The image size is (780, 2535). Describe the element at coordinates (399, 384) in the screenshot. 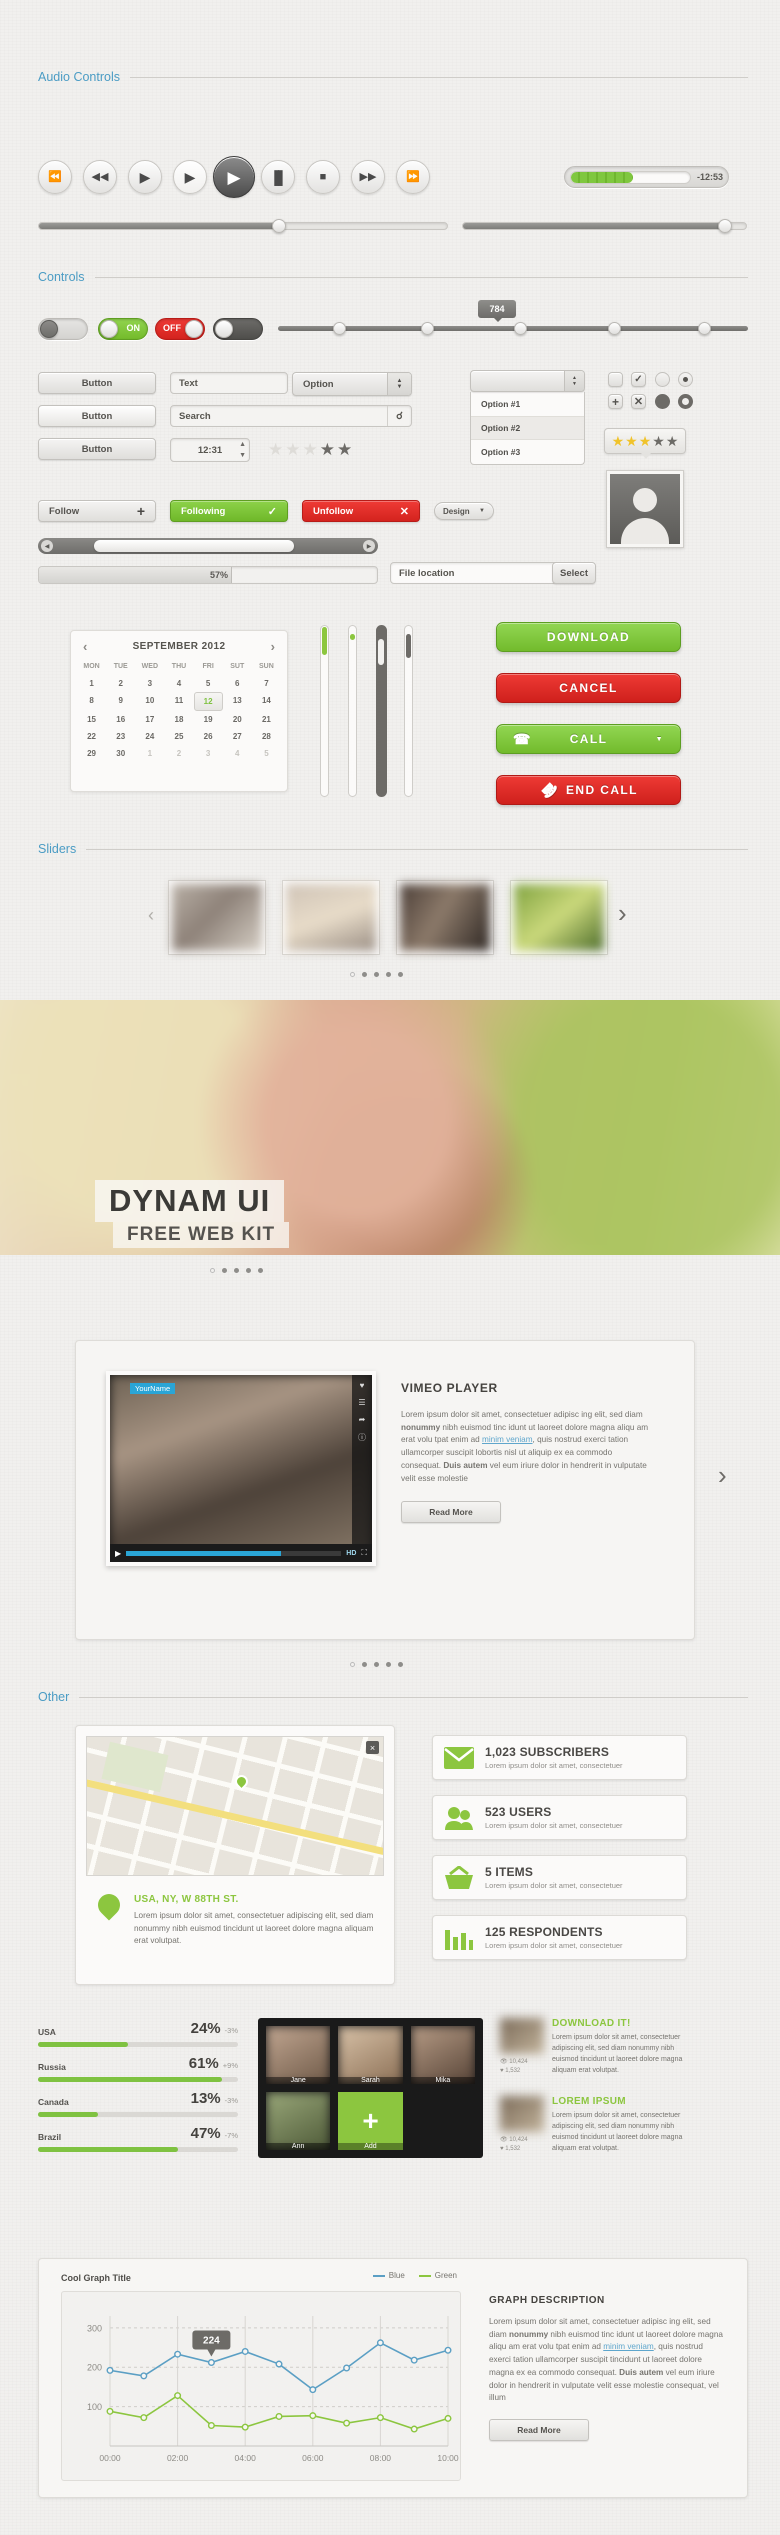

I see `chevron-updown-icon: ▲ ▼` at that location.